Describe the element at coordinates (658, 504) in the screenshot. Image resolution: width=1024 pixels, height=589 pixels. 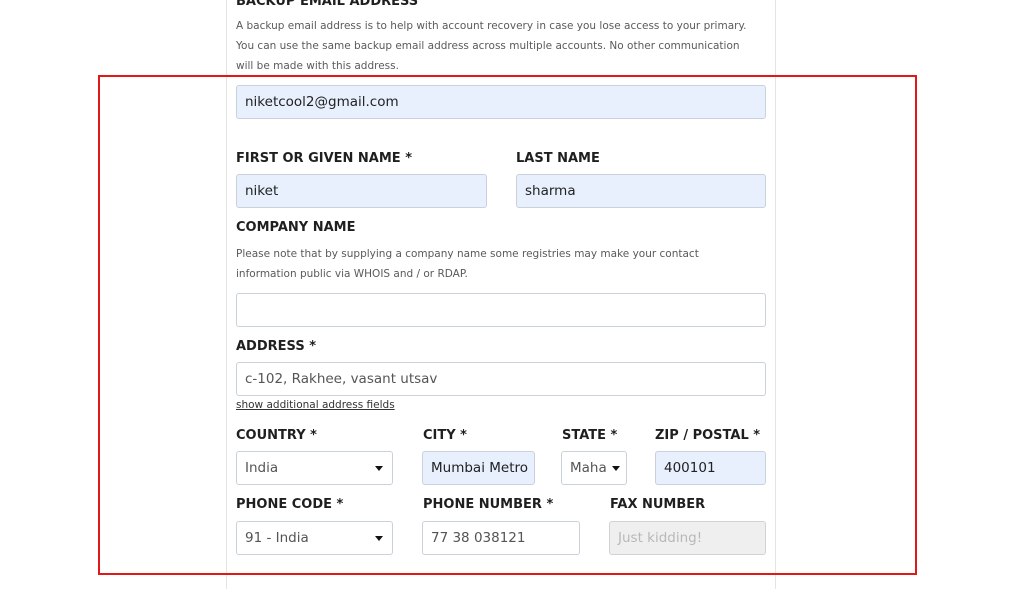
I see `fax-number-label: FAX NUMBER` at that location.